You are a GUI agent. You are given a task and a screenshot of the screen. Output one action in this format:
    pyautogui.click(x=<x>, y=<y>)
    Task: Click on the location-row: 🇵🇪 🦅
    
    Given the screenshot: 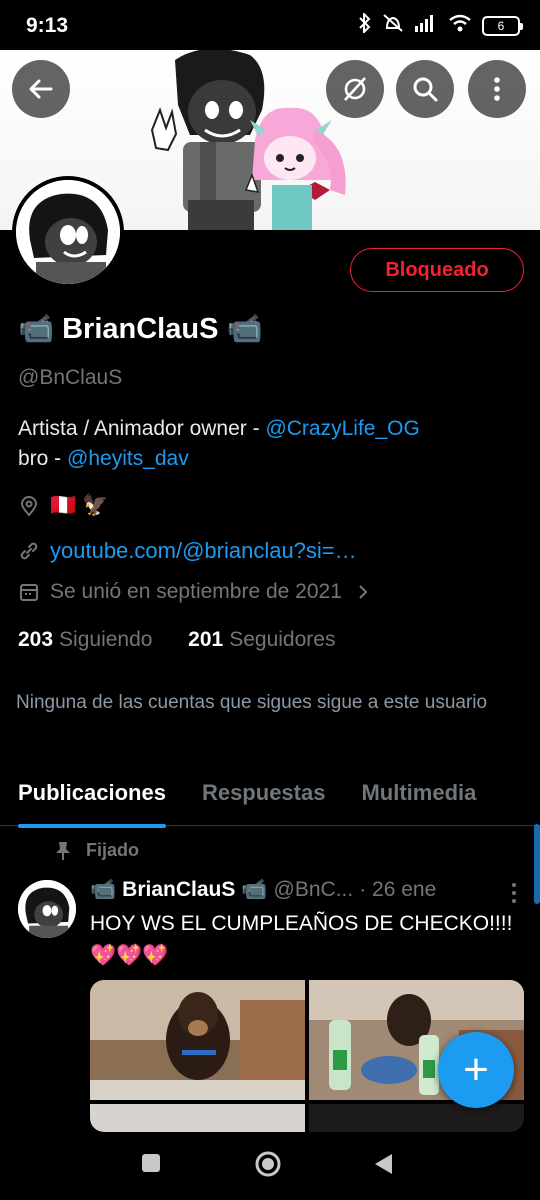 What is the action you would take?
    pyautogui.click(x=63, y=506)
    